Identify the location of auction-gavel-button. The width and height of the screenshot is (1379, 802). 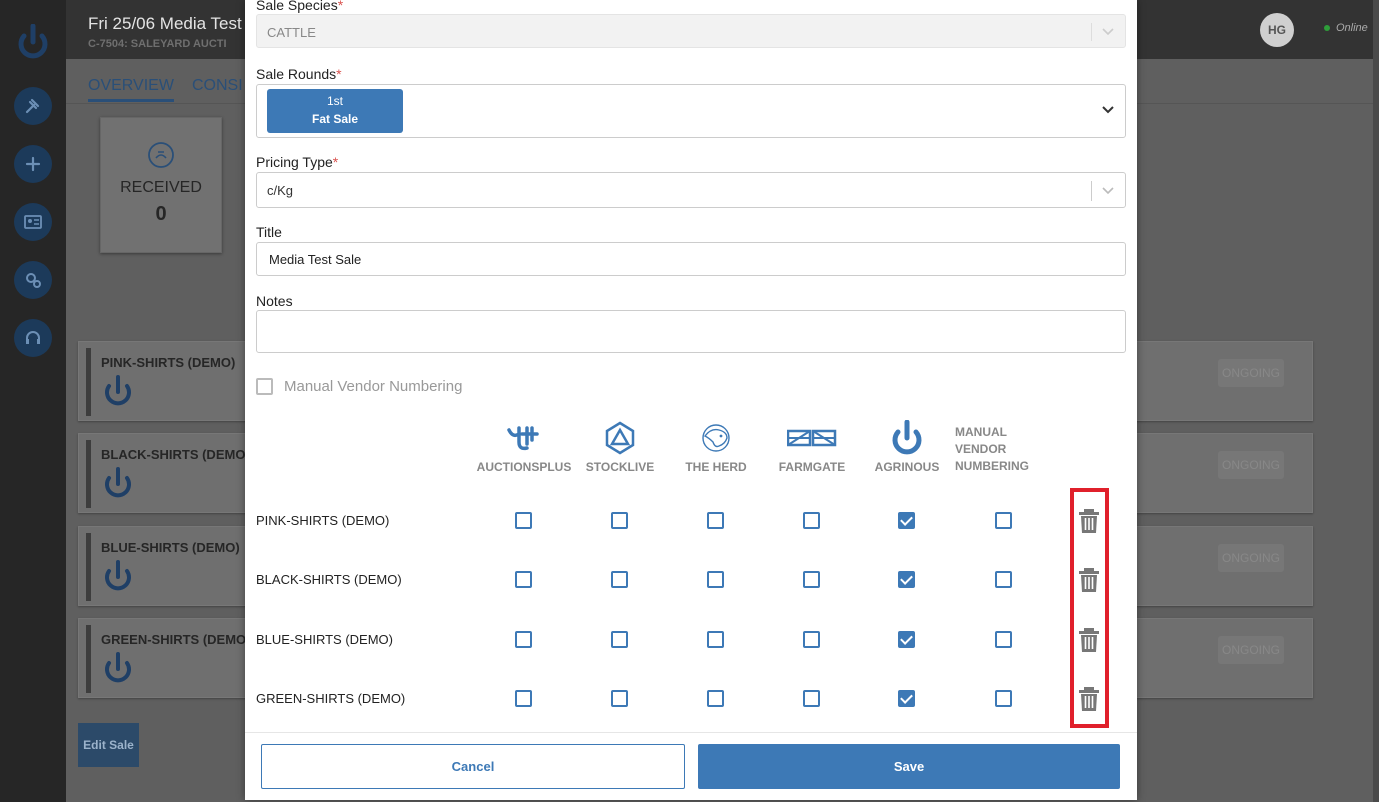
(33, 106).